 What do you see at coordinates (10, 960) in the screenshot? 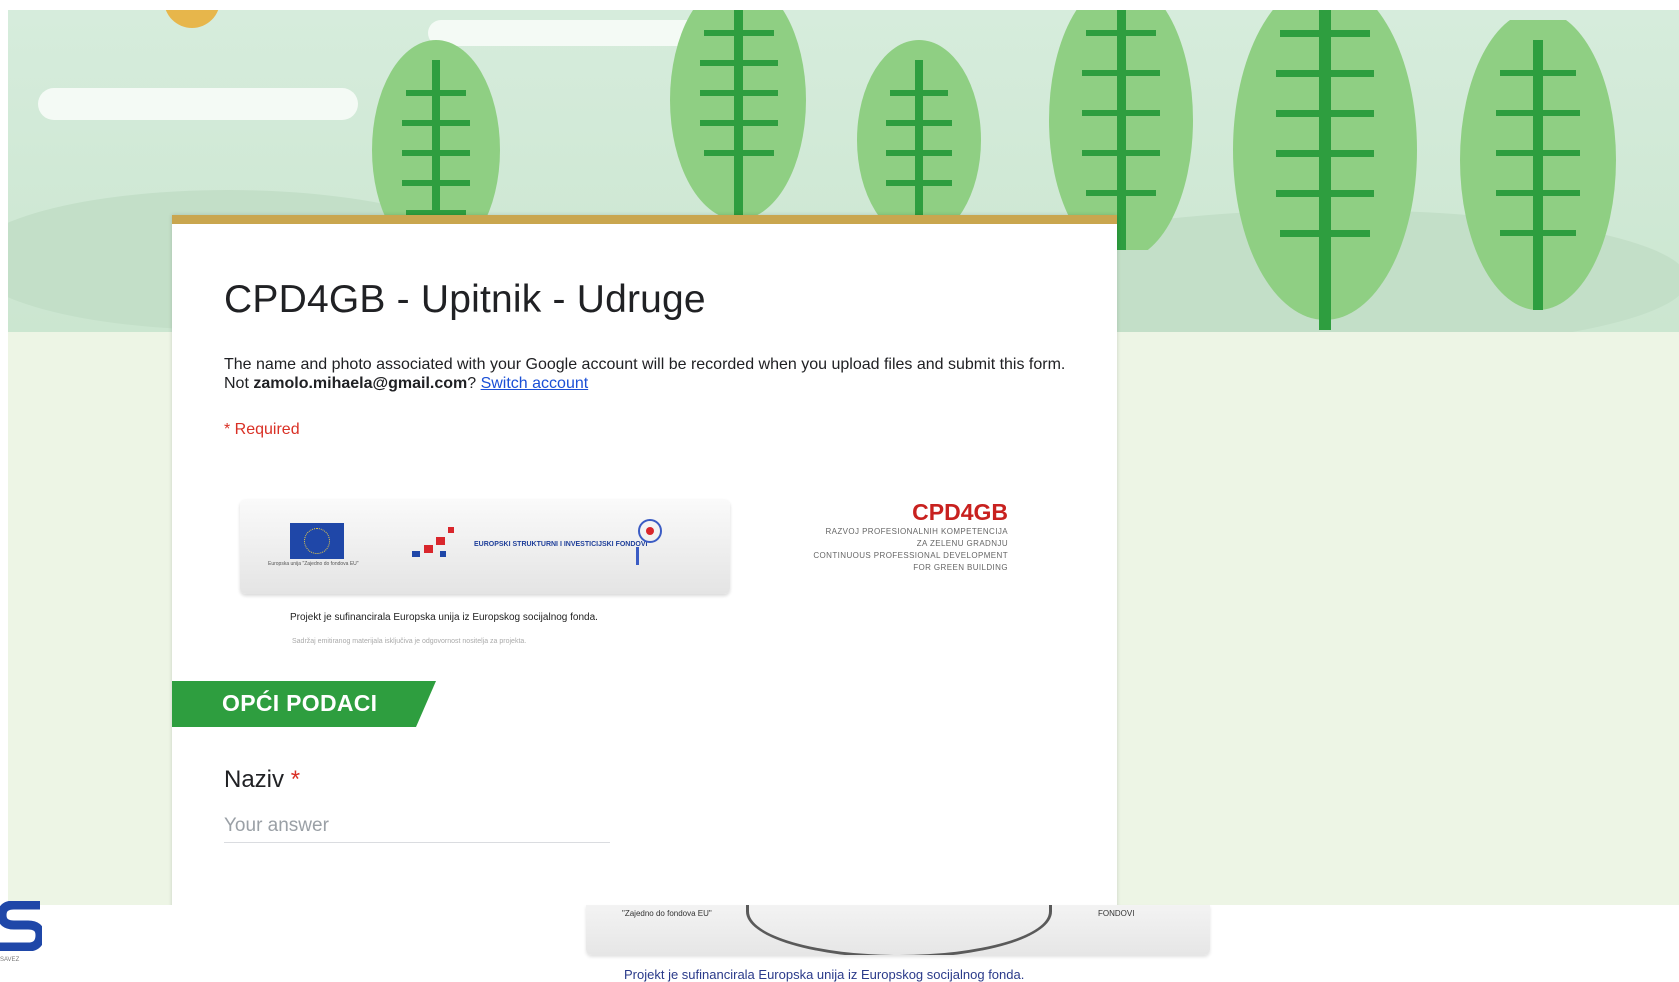
I see `association-logo-text: SAVEZ` at bounding box center [10, 960].